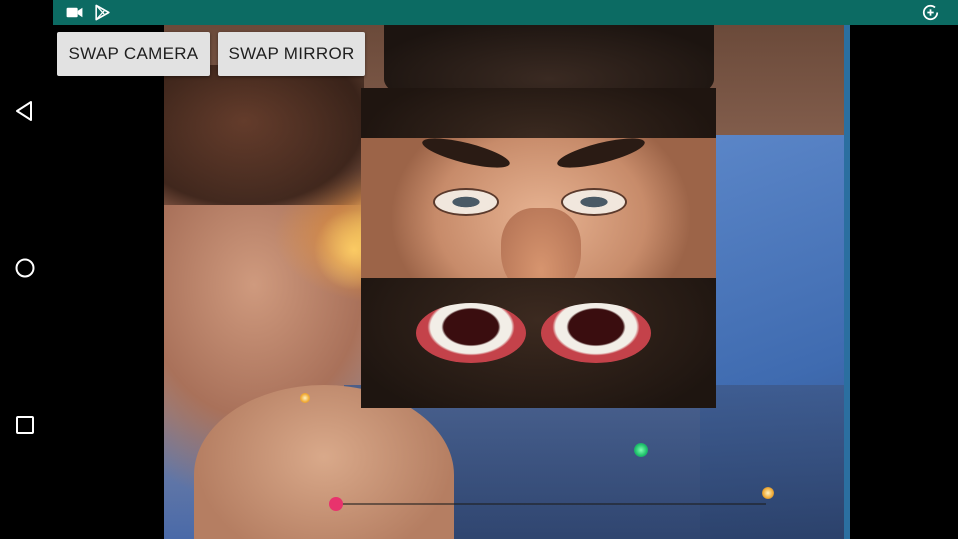 The image size is (958, 539). I want to click on beard, so click(538, 343).